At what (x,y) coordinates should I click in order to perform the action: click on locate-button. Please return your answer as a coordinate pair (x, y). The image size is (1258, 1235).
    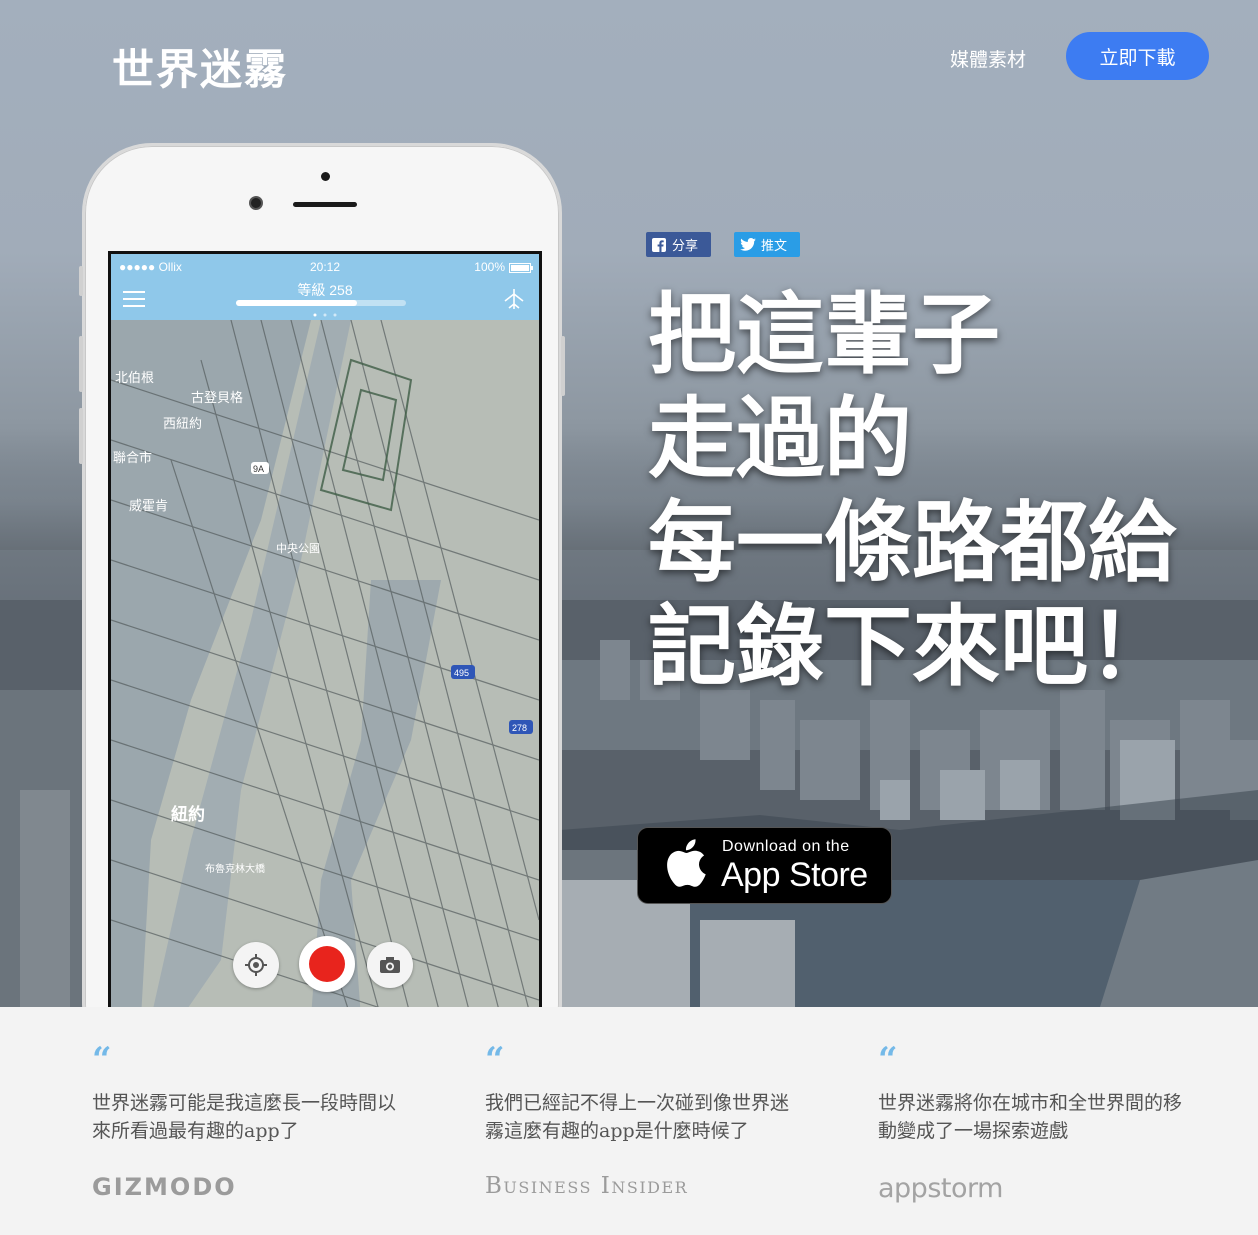
    Looking at the image, I should click on (256, 965).